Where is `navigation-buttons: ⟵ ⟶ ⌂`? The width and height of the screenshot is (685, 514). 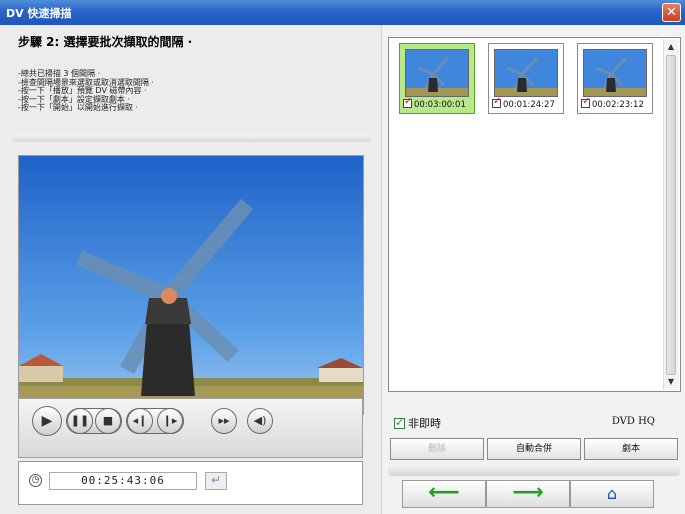 navigation-buttons: ⟵ ⟶ ⌂ is located at coordinates (528, 494).